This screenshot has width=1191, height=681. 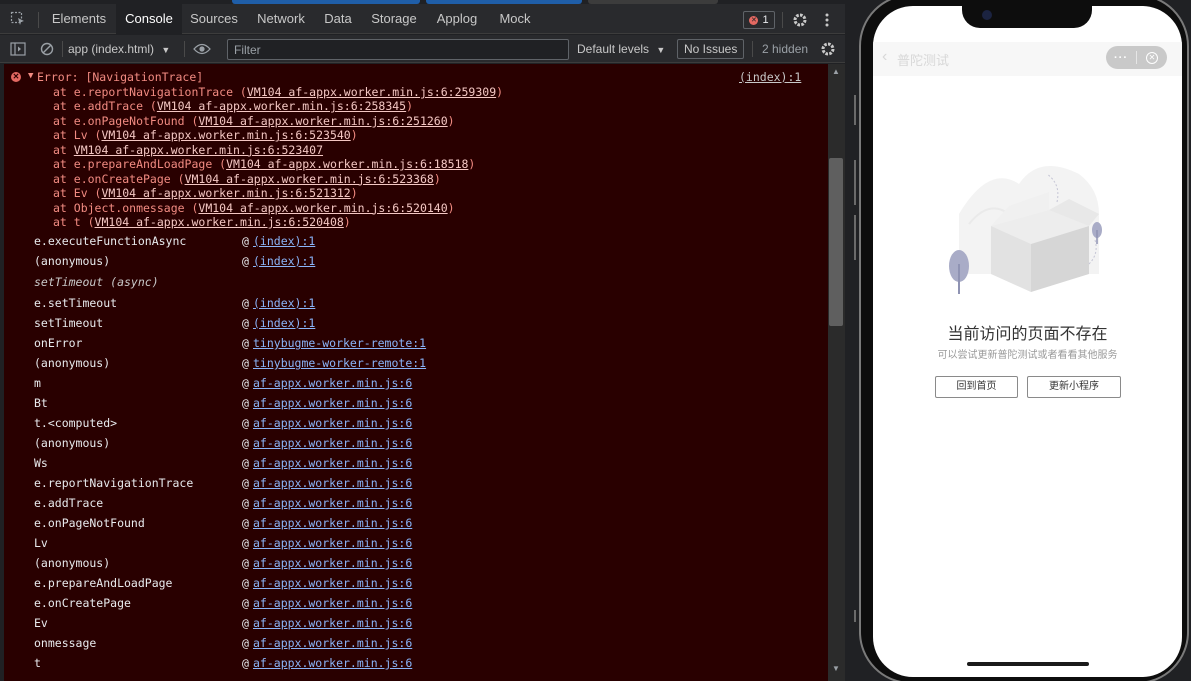 I want to click on update-mini-program-button: 更新小程序, so click(x=1074, y=387).